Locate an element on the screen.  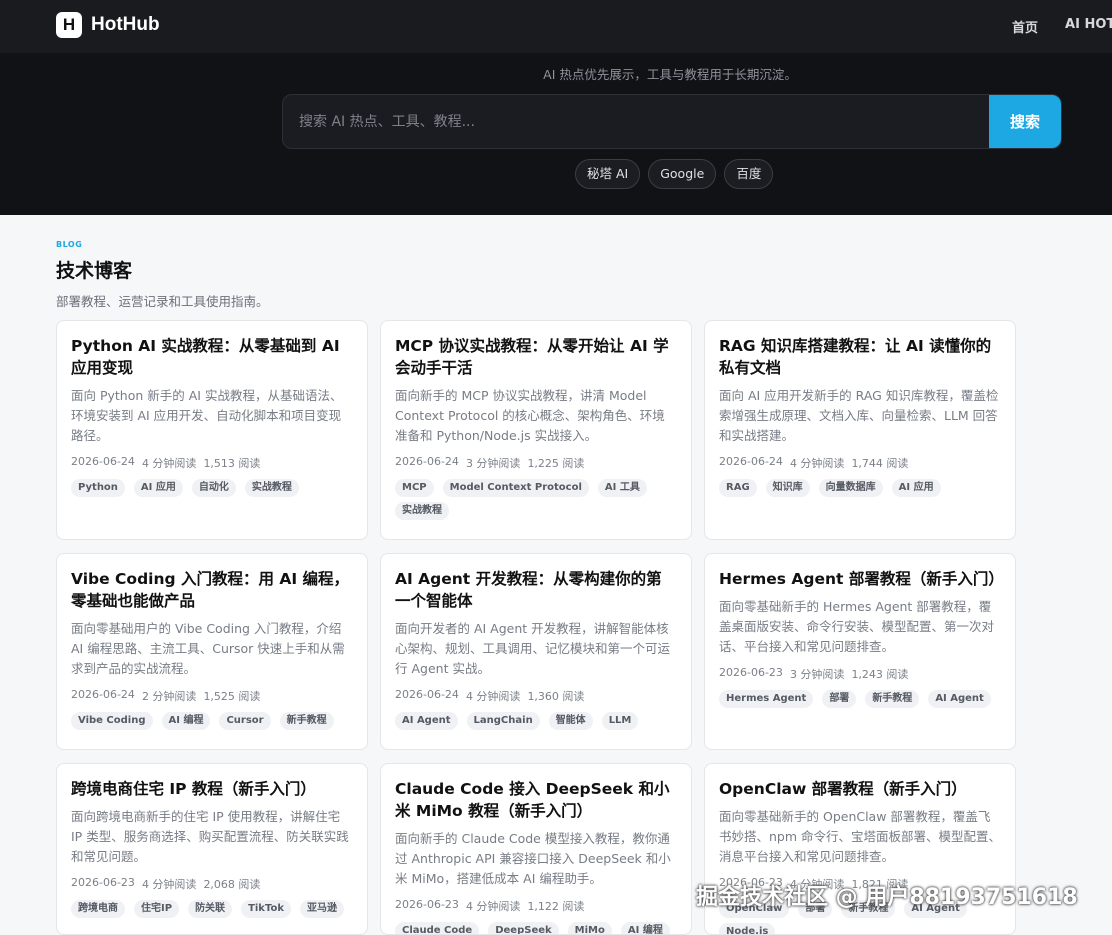
nav-item-ai-hot: AI HOT is located at coordinates (1088, 26).